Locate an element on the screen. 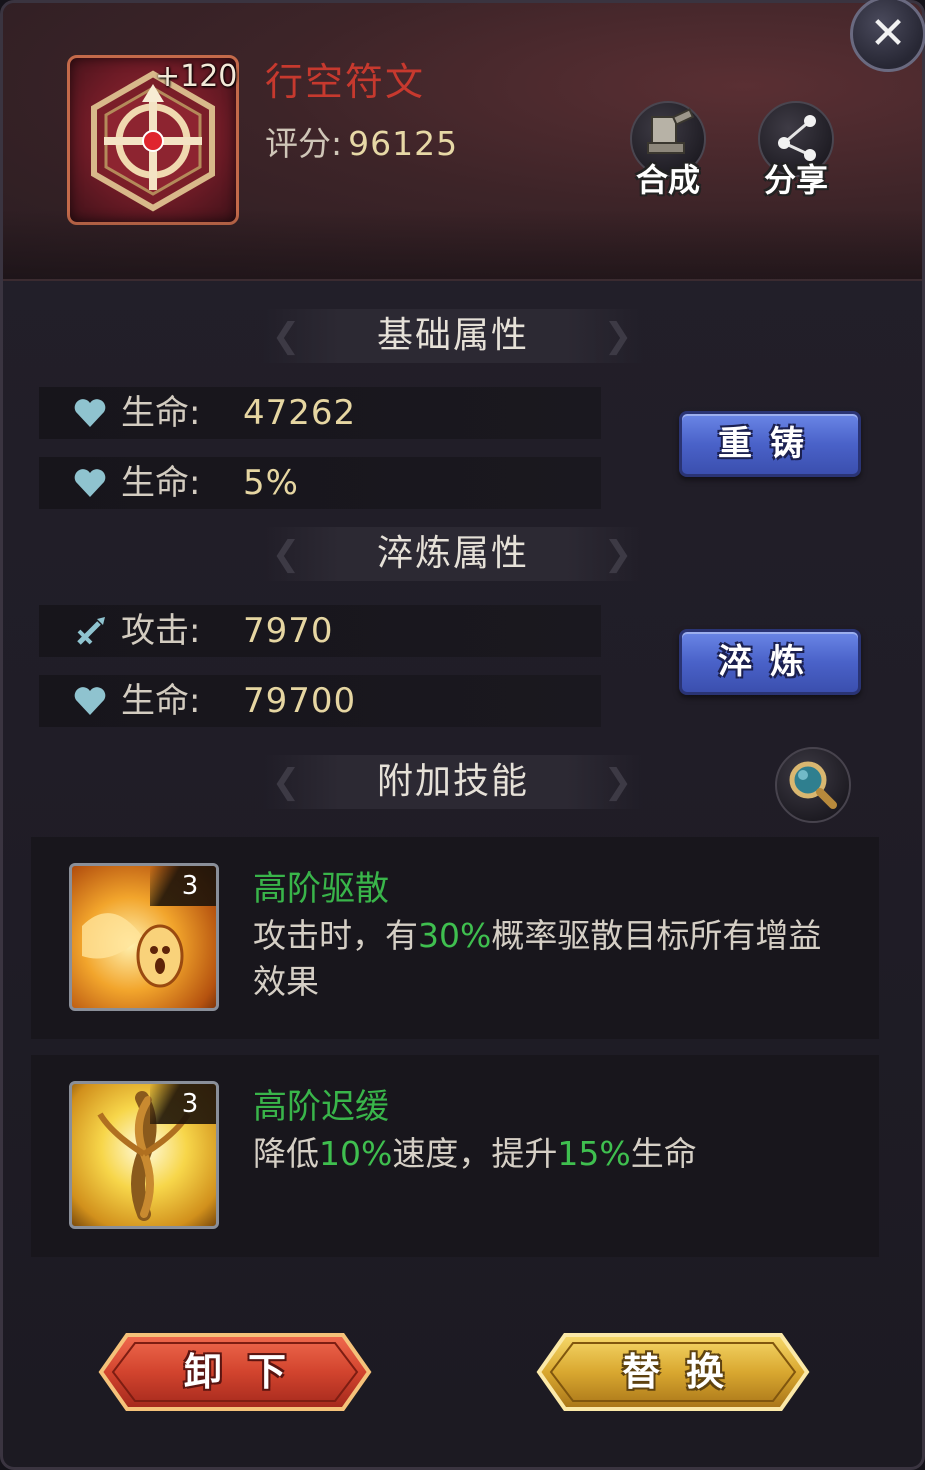 Image resolution: width=925 pixels, height=1470 pixels. skill-description: 攻击时，有30%概率驱散目标所有增益效果 is located at coordinates (553, 959).